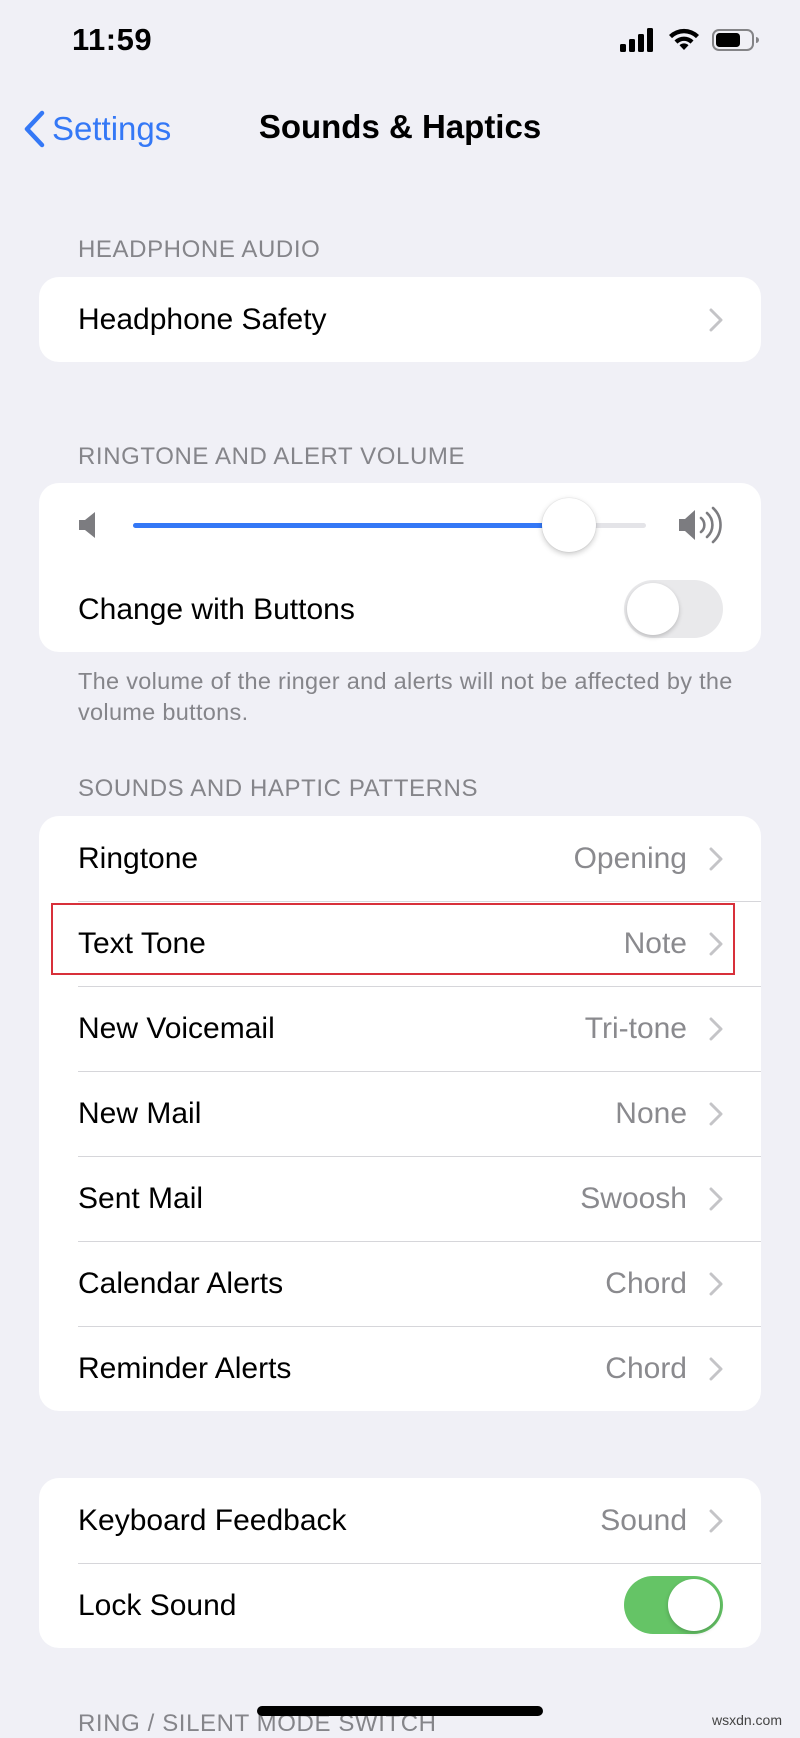  What do you see at coordinates (272, 456) in the screenshot?
I see `section-header-ringtone-volume: RINGTONE AND ALERT VOLUME` at bounding box center [272, 456].